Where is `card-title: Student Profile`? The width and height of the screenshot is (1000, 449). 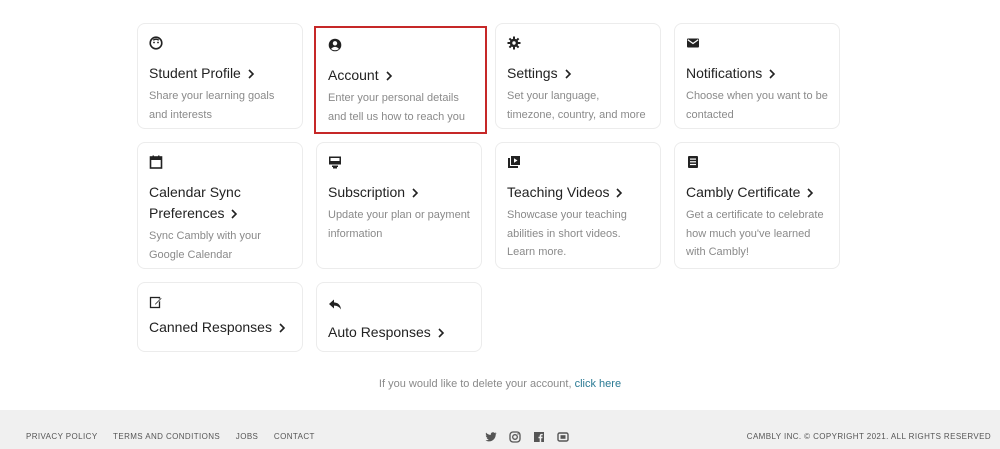 card-title: Student Profile is located at coordinates (220, 73).